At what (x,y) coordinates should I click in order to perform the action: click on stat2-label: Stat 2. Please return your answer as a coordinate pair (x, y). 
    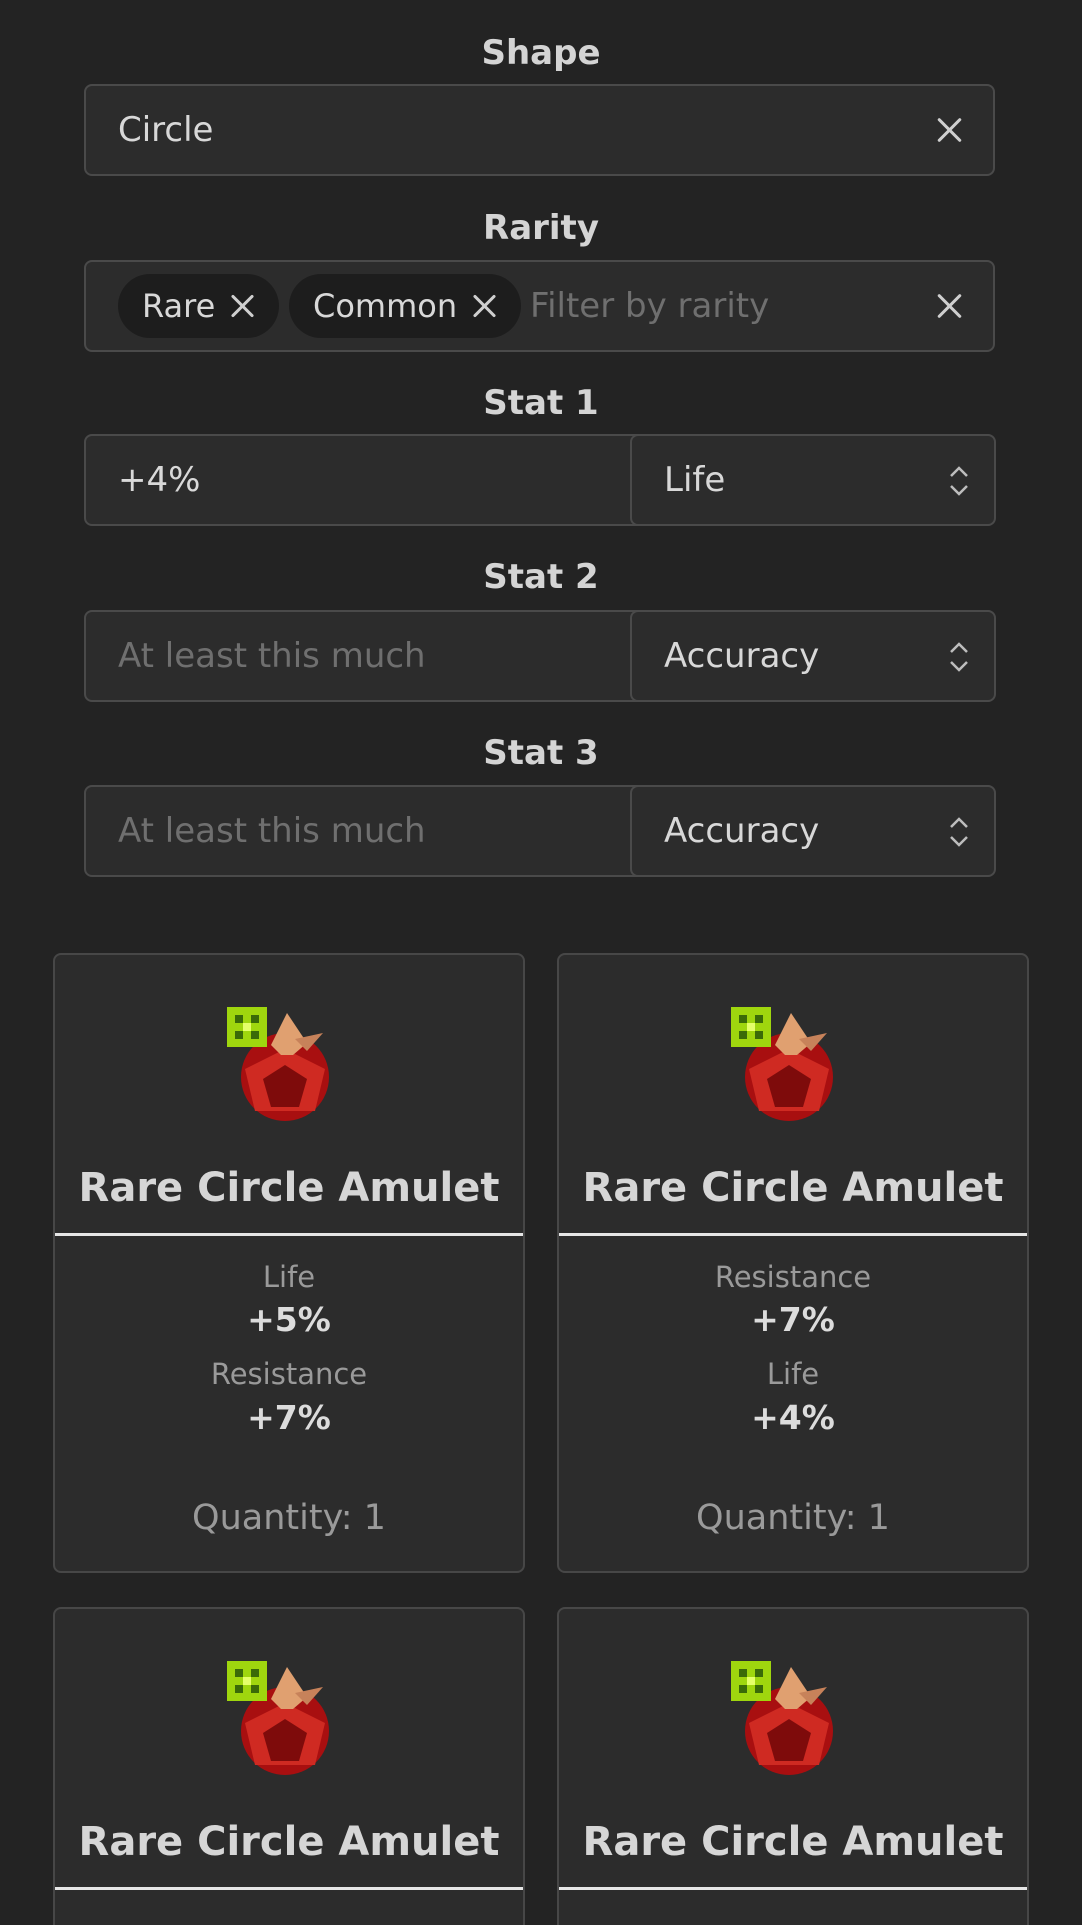
    Looking at the image, I should click on (541, 577).